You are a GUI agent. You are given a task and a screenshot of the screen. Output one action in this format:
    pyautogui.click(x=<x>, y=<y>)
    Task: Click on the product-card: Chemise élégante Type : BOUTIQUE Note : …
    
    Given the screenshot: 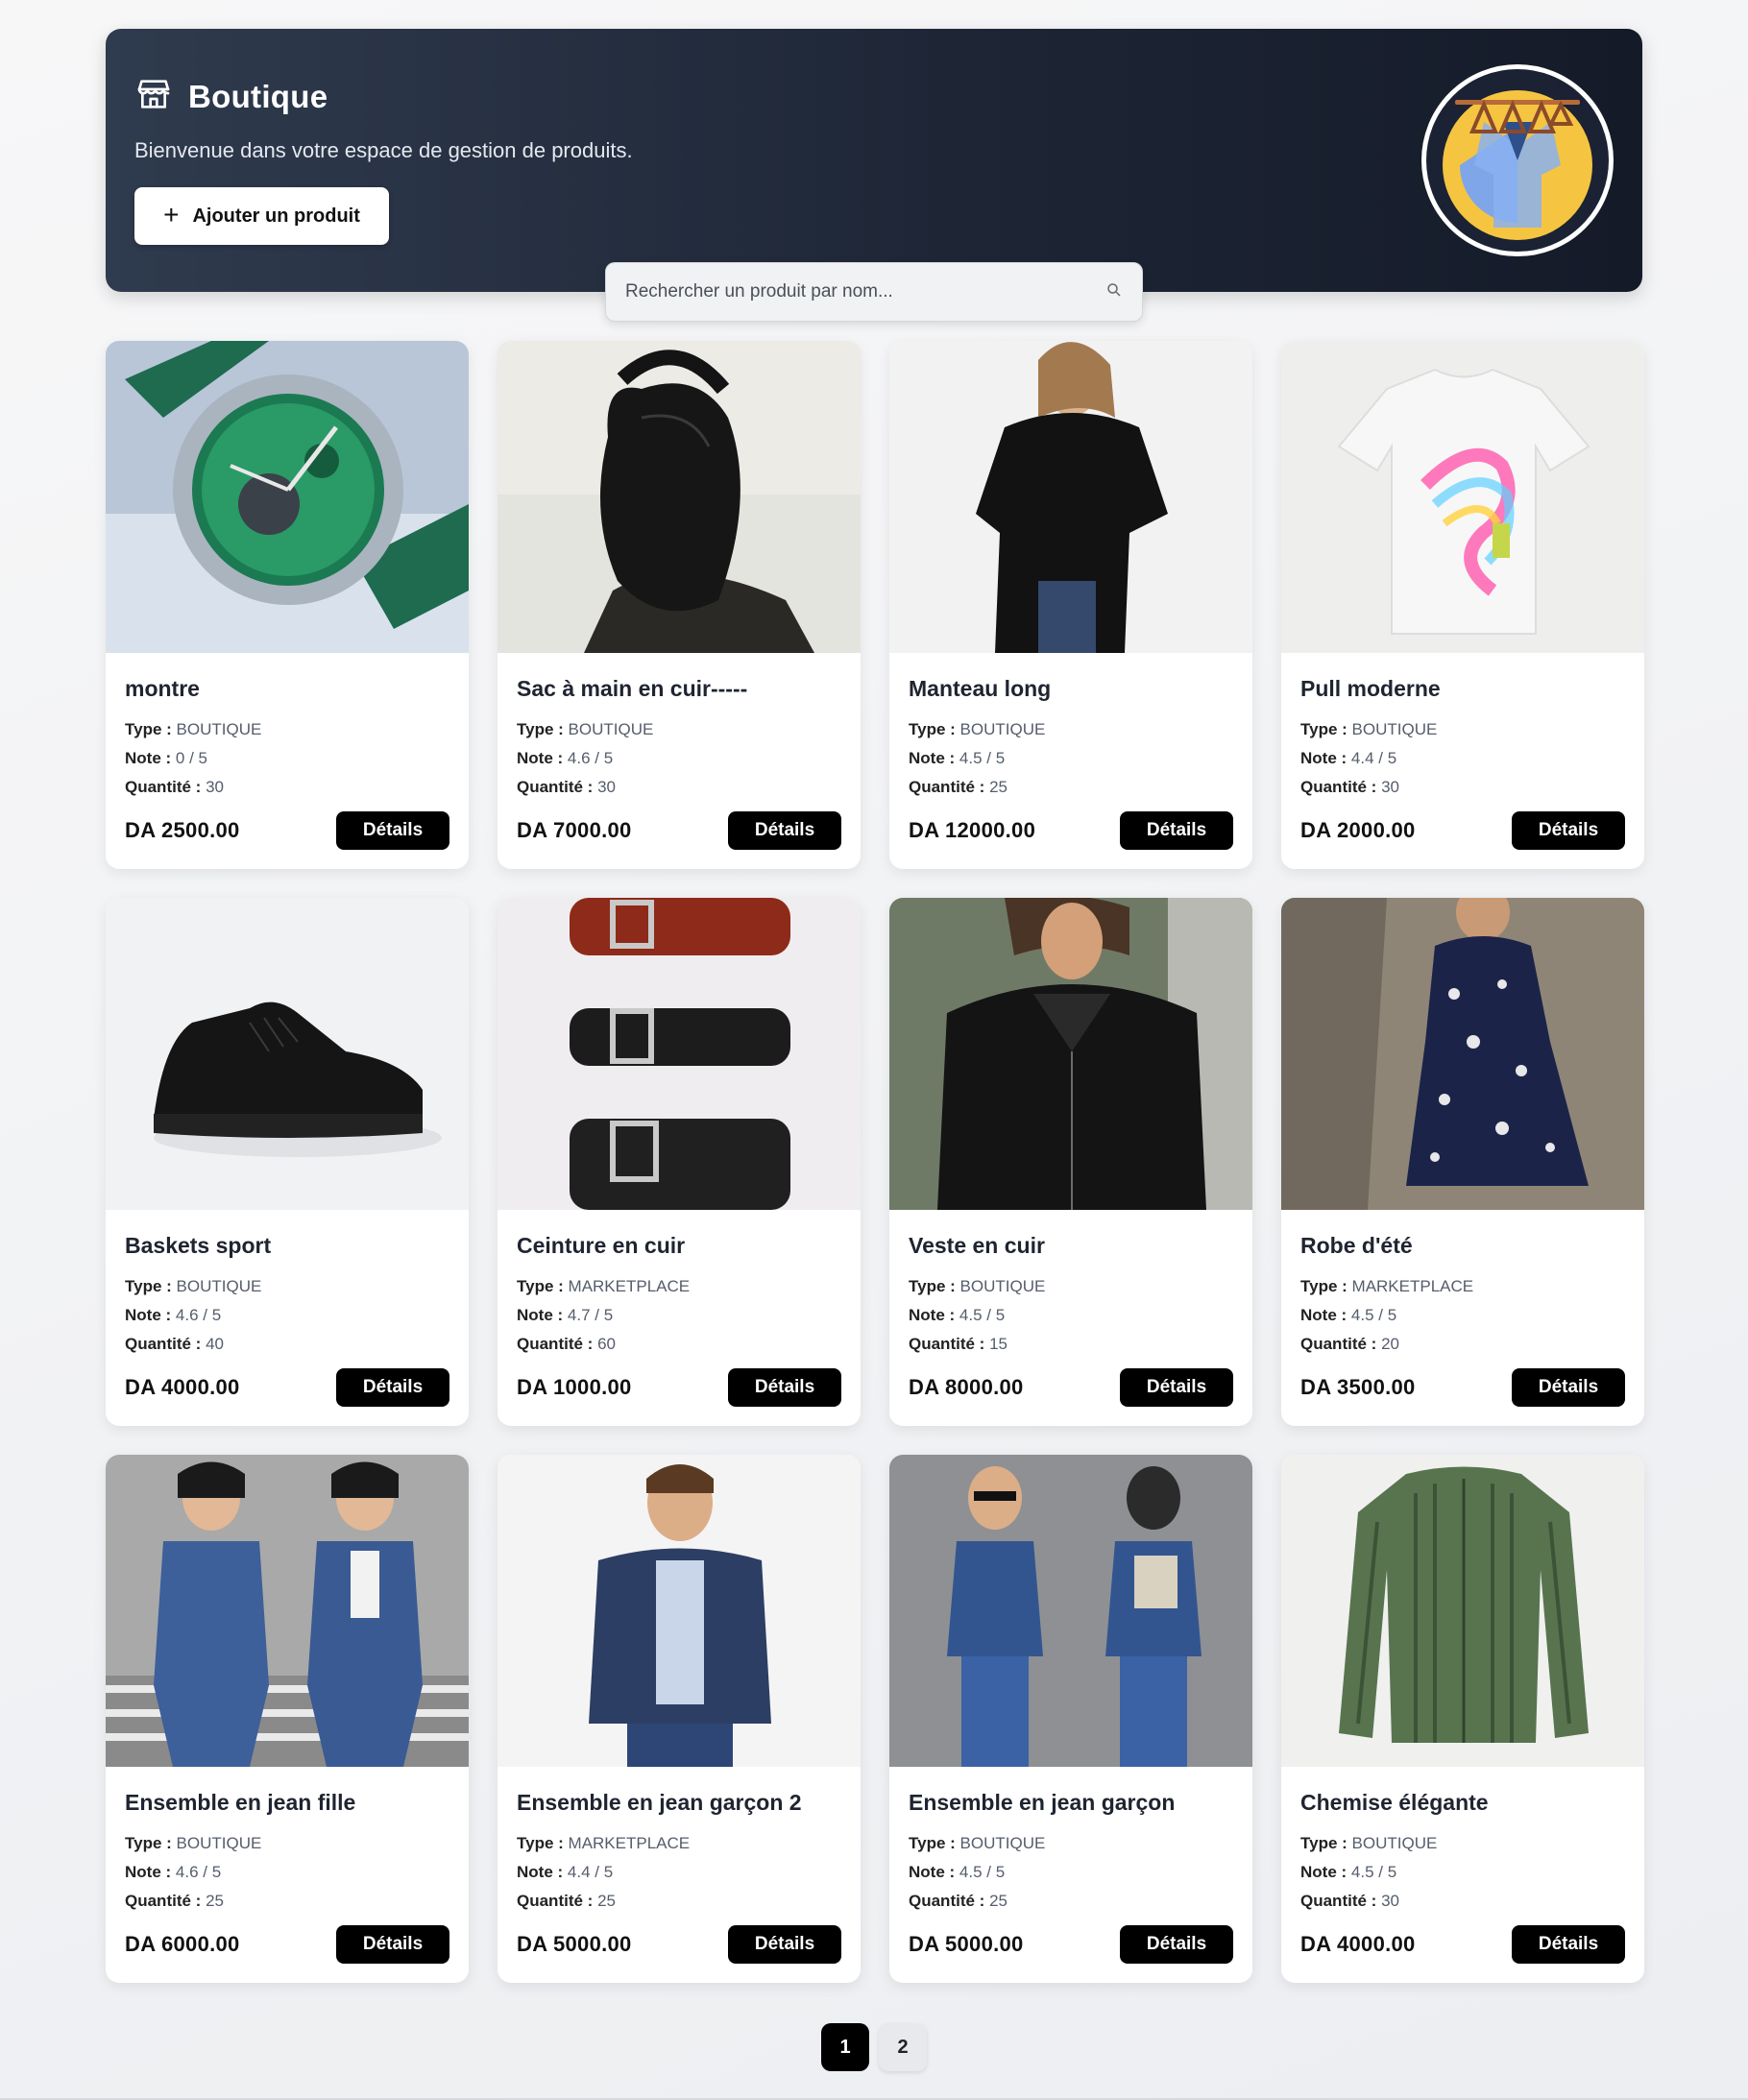 What is the action you would take?
    pyautogui.click(x=1463, y=1719)
    